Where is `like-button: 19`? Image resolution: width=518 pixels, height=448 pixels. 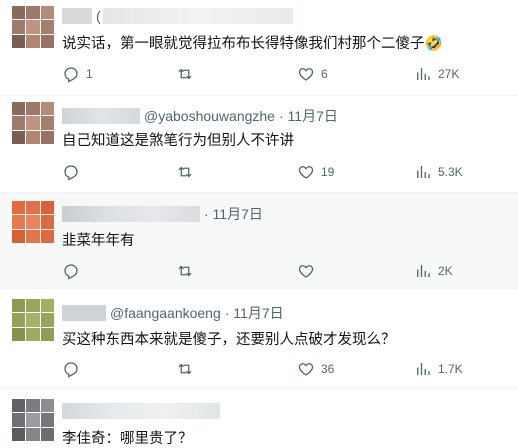 like-button: 19 is located at coordinates (315, 172).